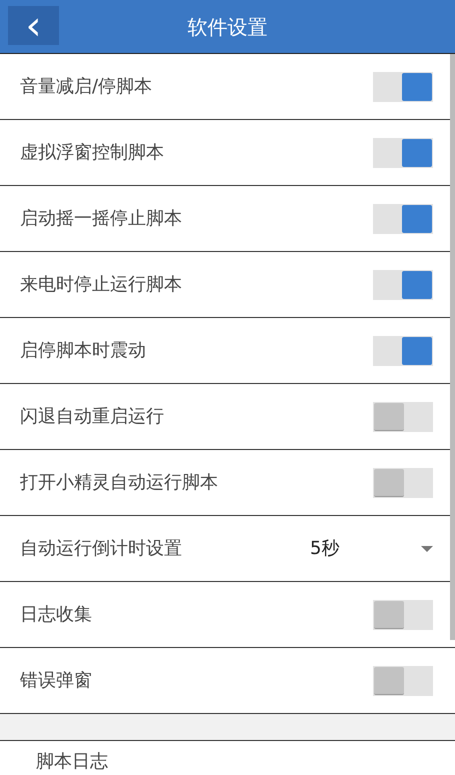  Describe the element at coordinates (87, 87) in the screenshot. I see `setting-label: 音量减启/停脚本` at that location.